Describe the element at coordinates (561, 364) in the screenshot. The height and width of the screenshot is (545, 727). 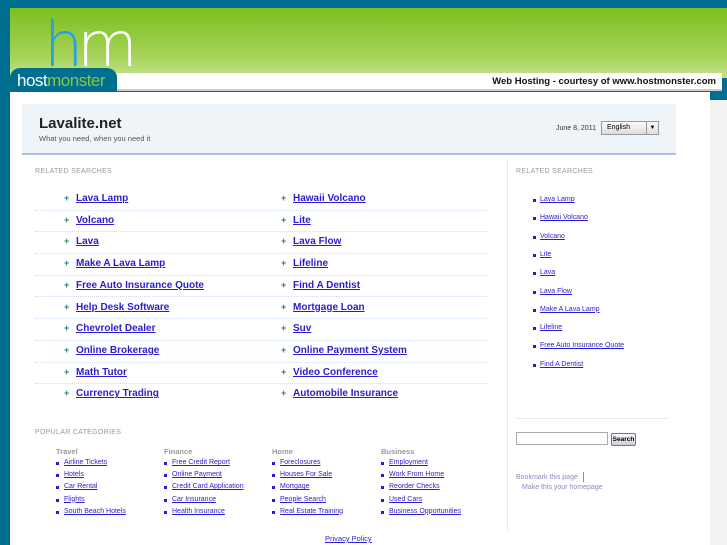
I see `sidebar-link: Find A Dentist` at that location.